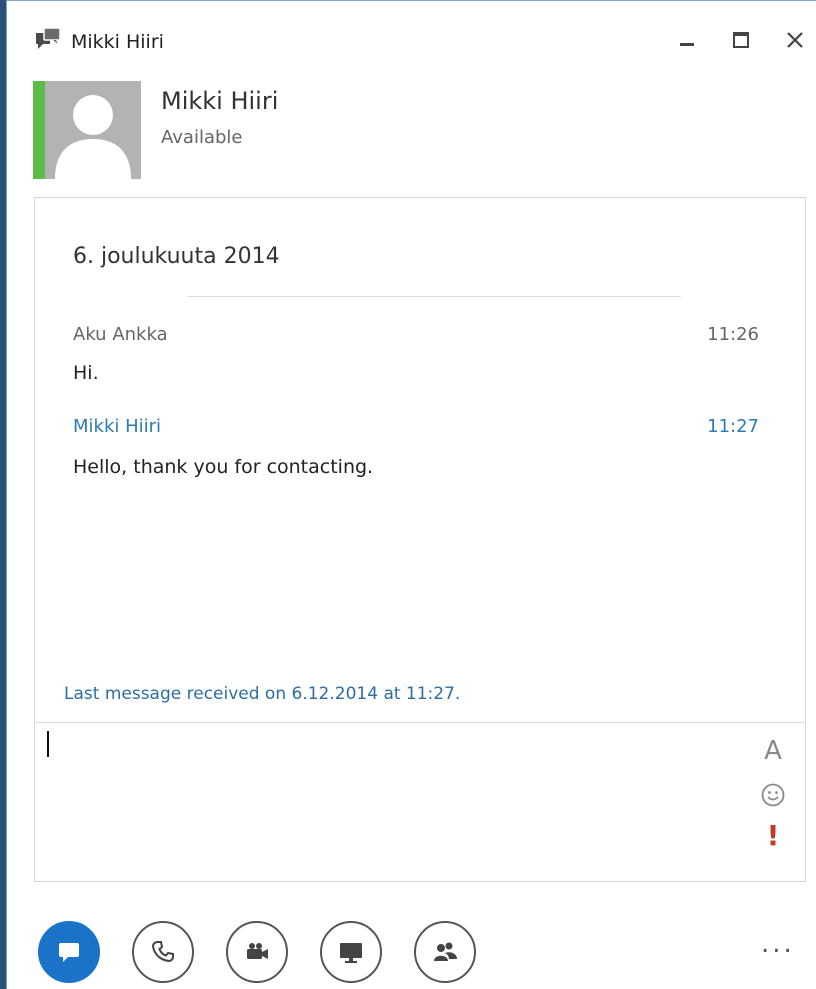 Image resolution: width=816 pixels, height=989 pixels. I want to click on message-sender: Mikki Hiiri, so click(117, 426).